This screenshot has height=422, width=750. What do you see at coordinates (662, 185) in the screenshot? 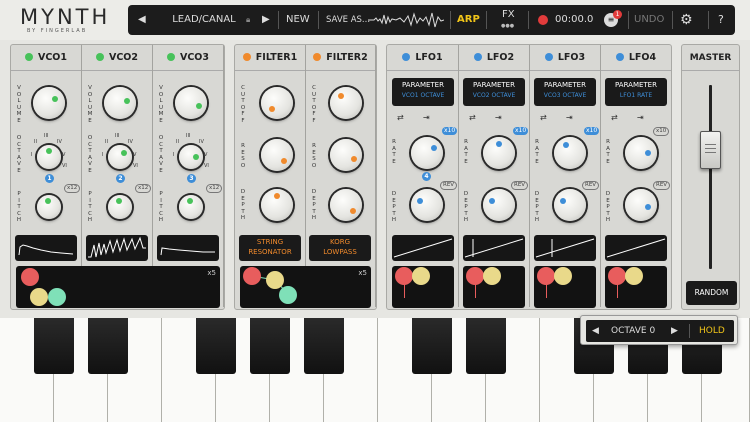
I see `lfo4-depth-mode: REV` at bounding box center [662, 185].